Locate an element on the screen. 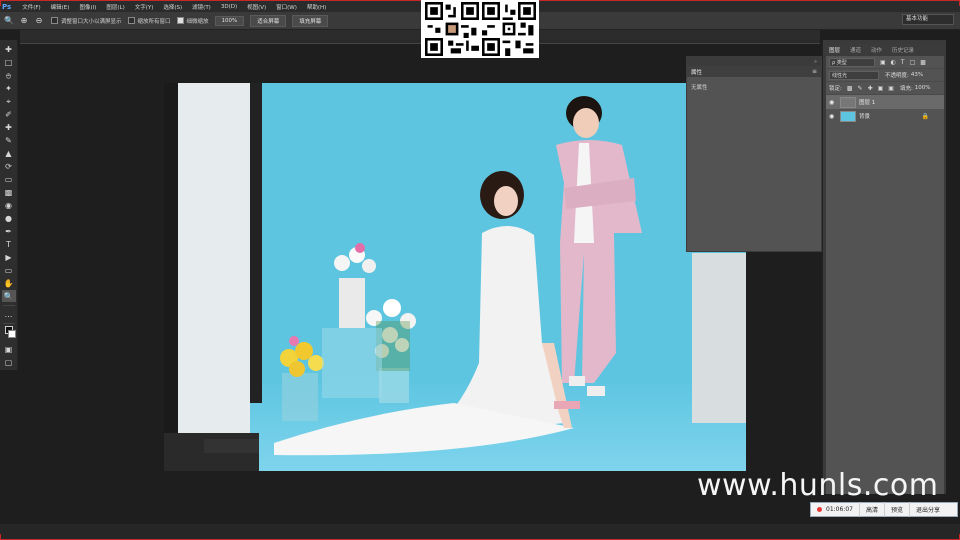 The height and width of the screenshot is (540, 960). lock-artboard-icon: ▣ is located at coordinates (881, 88).